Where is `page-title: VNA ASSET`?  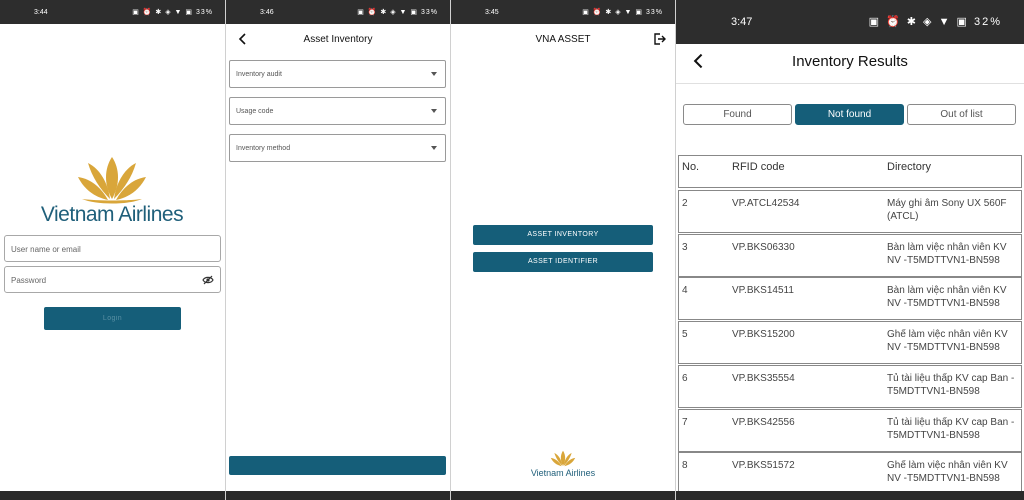 page-title: VNA ASSET is located at coordinates (563, 39).